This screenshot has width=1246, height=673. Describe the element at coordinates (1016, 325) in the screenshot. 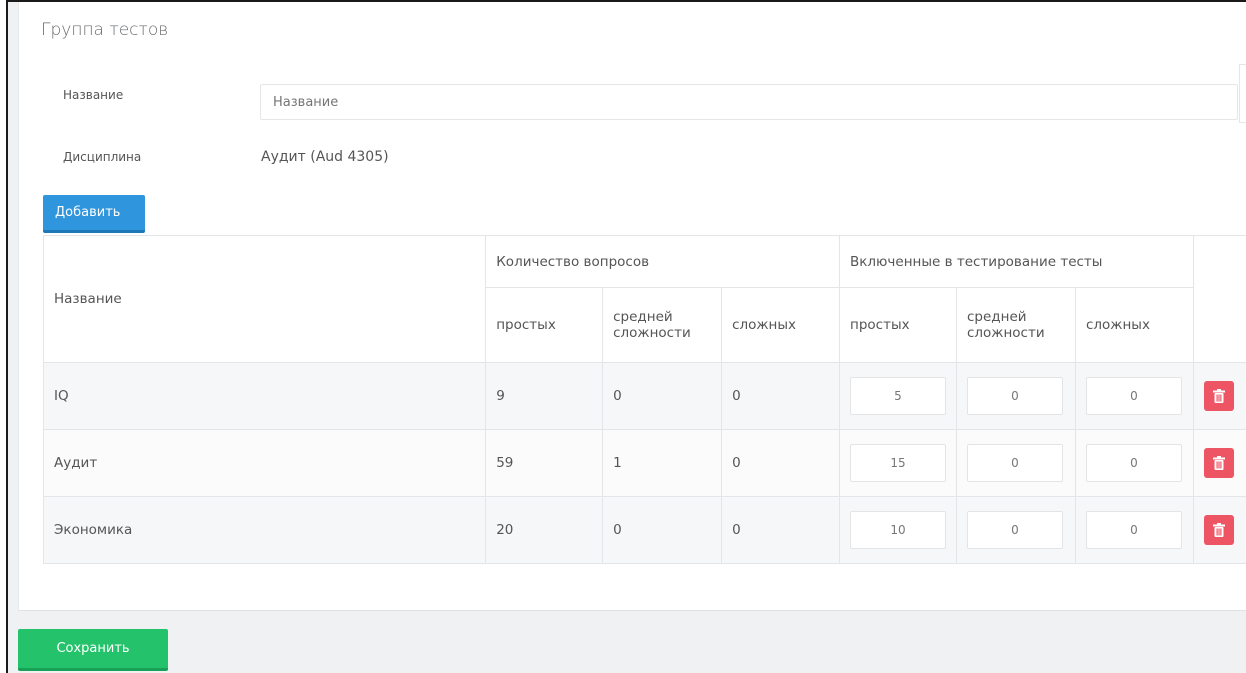

I see `col-header-i-medium: средней сложности` at that location.